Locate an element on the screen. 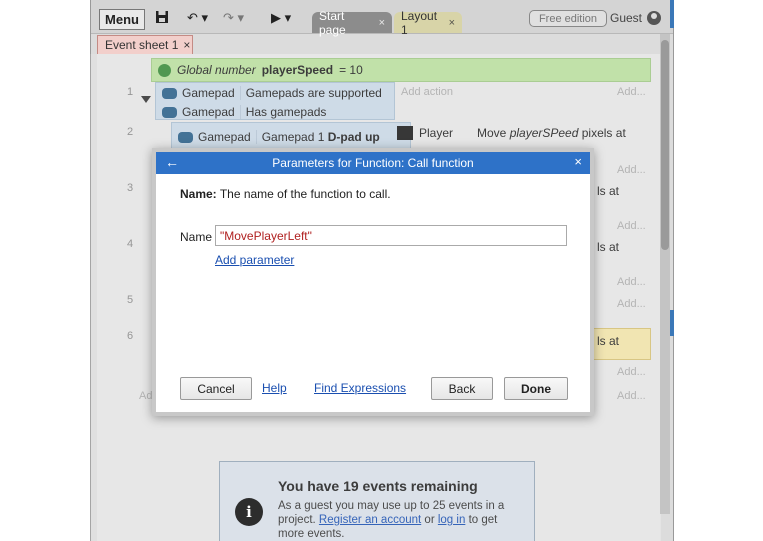 The width and height of the screenshot is (763, 541). save-icon is located at coordinates (162, 18).